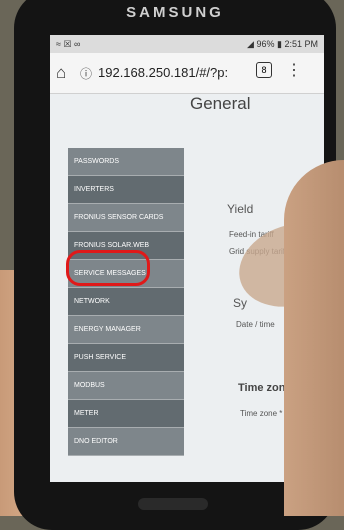 The height and width of the screenshot is (530, 344). Describe the element at coordinates (126, 414) in the screenshot. I see `sidebar-item-meter: METER` at that location.